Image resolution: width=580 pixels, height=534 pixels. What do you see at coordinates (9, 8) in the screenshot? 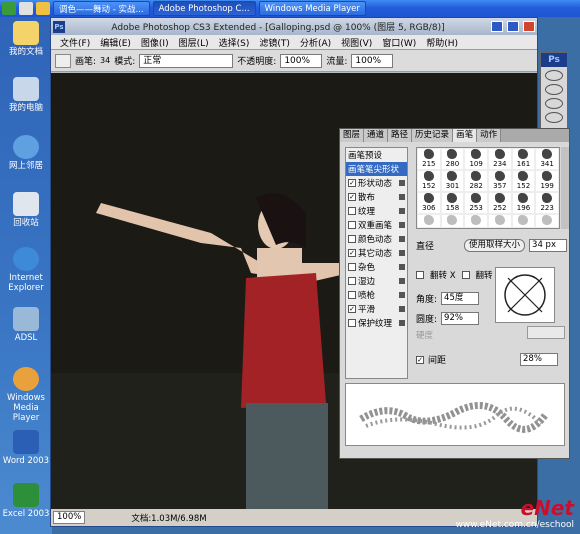
I see `start-icon` at bounding box center [9, 8].